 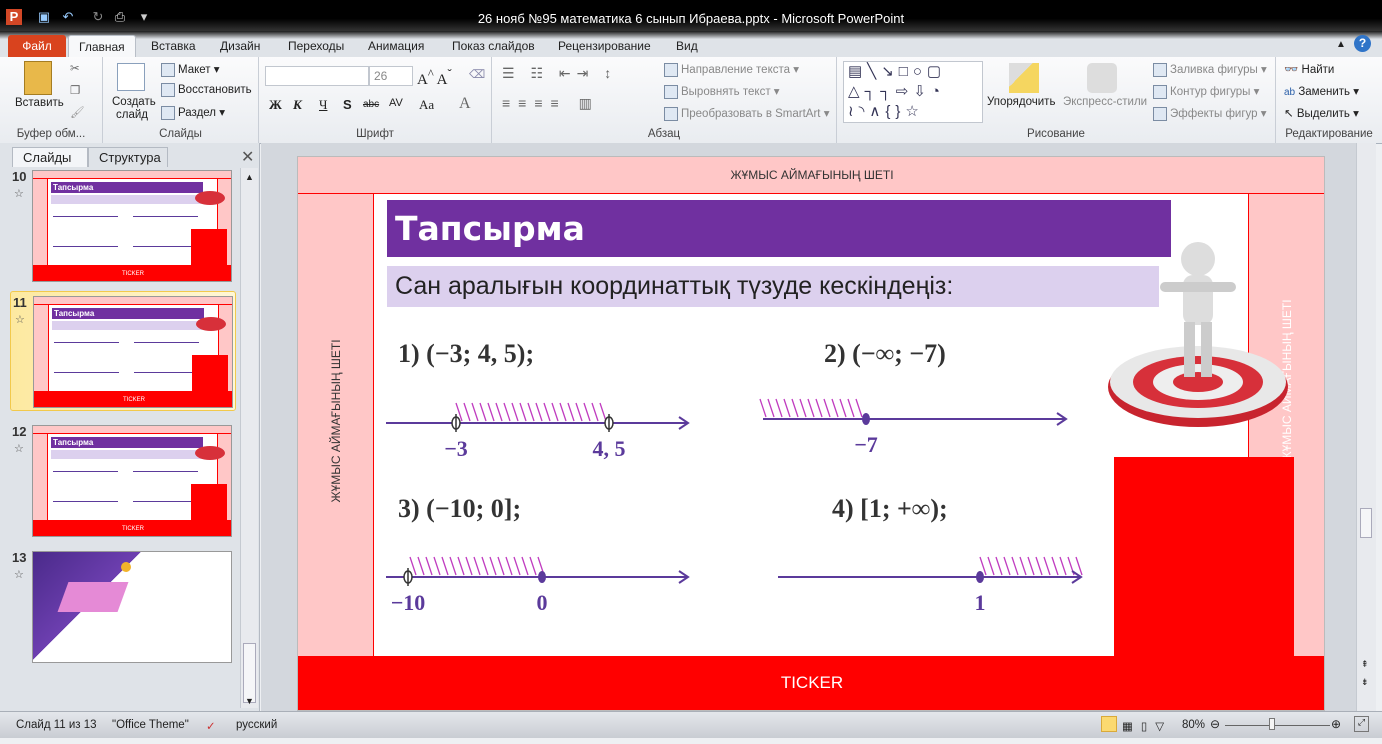 I want to click on reset-label: Восстановить, so click(x=215, y=90).